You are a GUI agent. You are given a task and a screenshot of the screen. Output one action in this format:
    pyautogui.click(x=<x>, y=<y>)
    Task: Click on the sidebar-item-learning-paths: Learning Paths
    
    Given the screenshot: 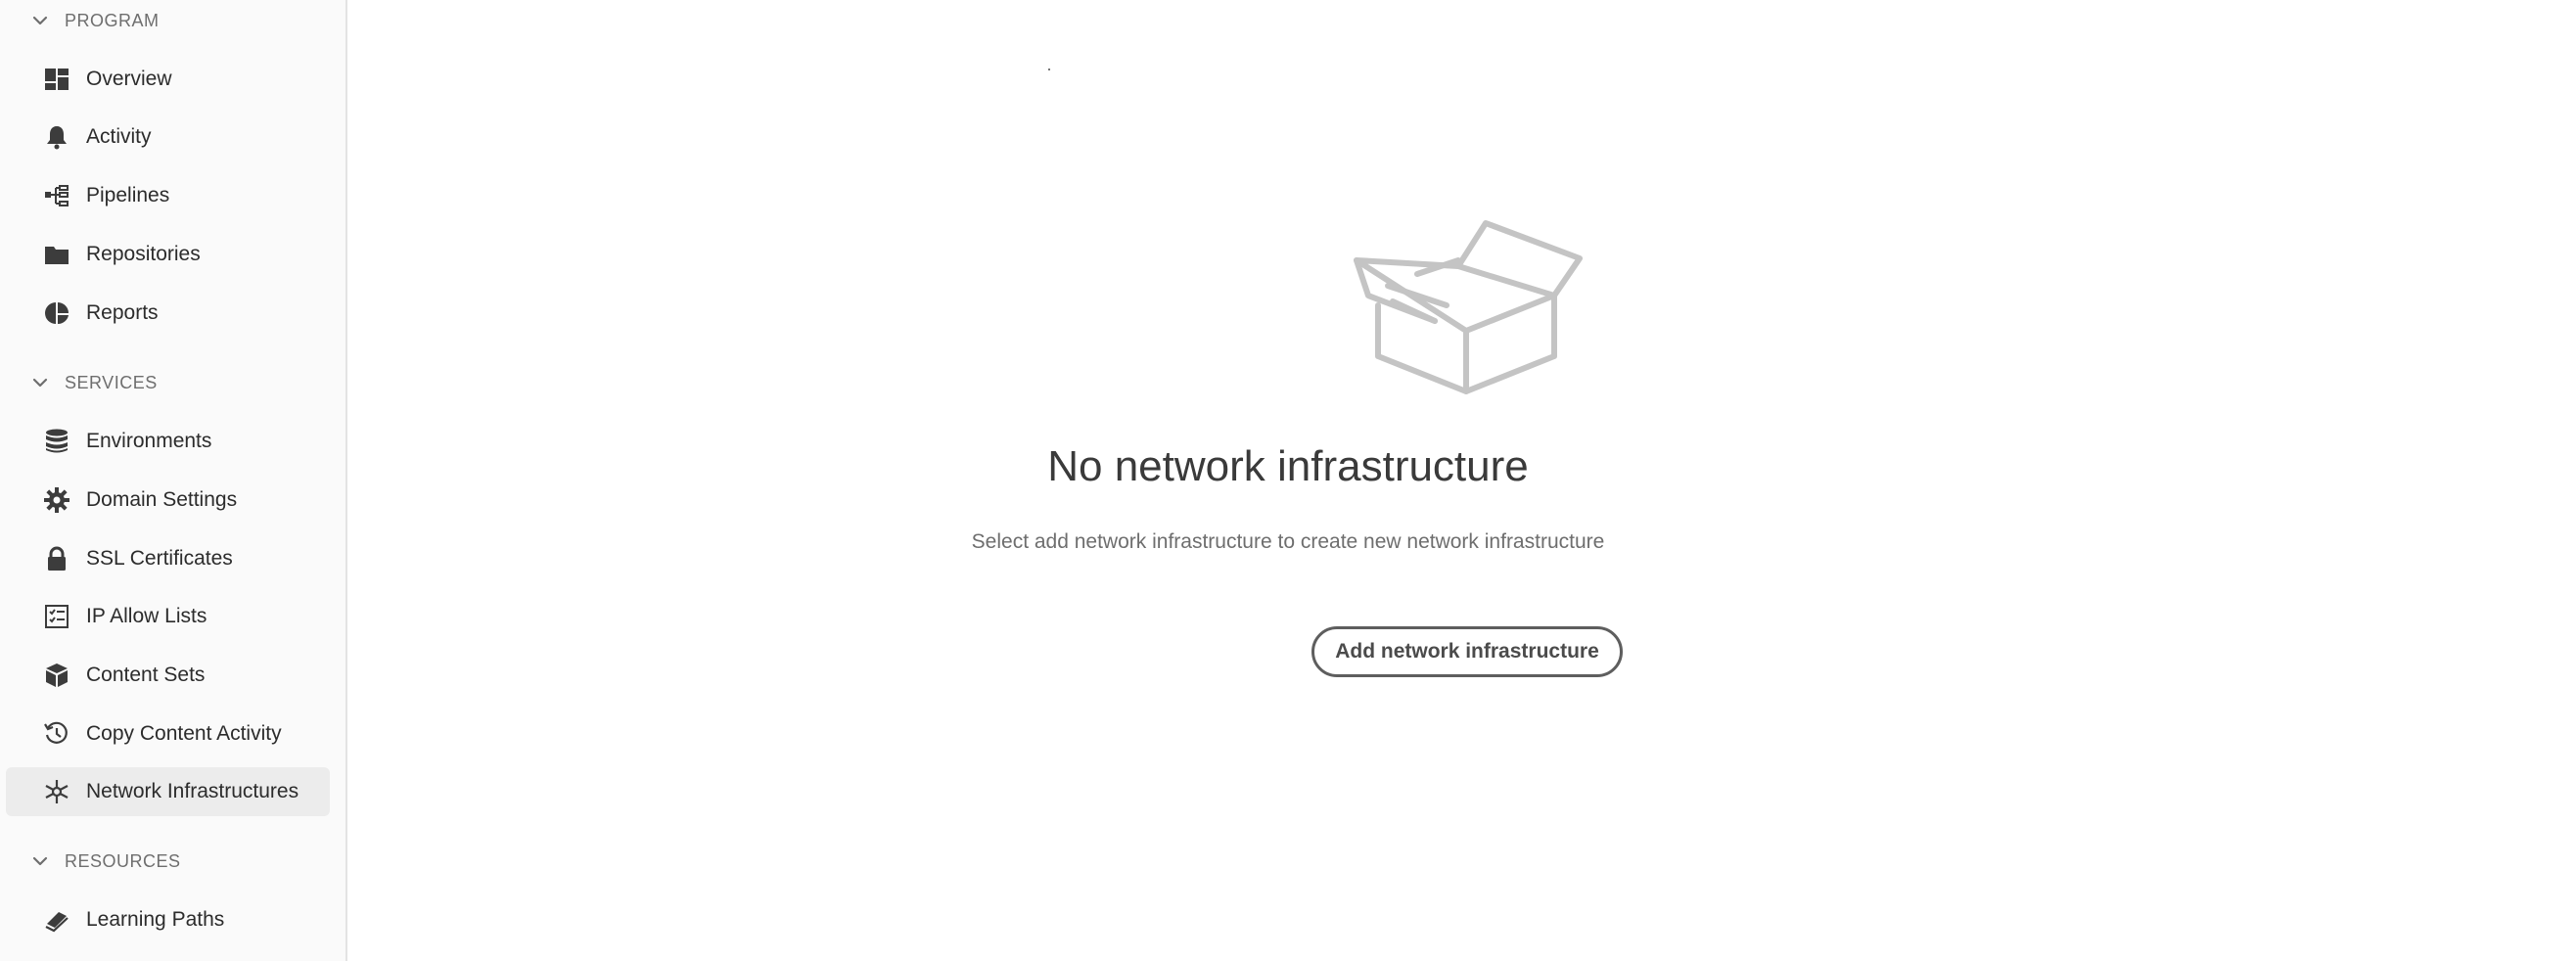 What is the action you would take?
    pyautogui.click(x=168, y=919)
    